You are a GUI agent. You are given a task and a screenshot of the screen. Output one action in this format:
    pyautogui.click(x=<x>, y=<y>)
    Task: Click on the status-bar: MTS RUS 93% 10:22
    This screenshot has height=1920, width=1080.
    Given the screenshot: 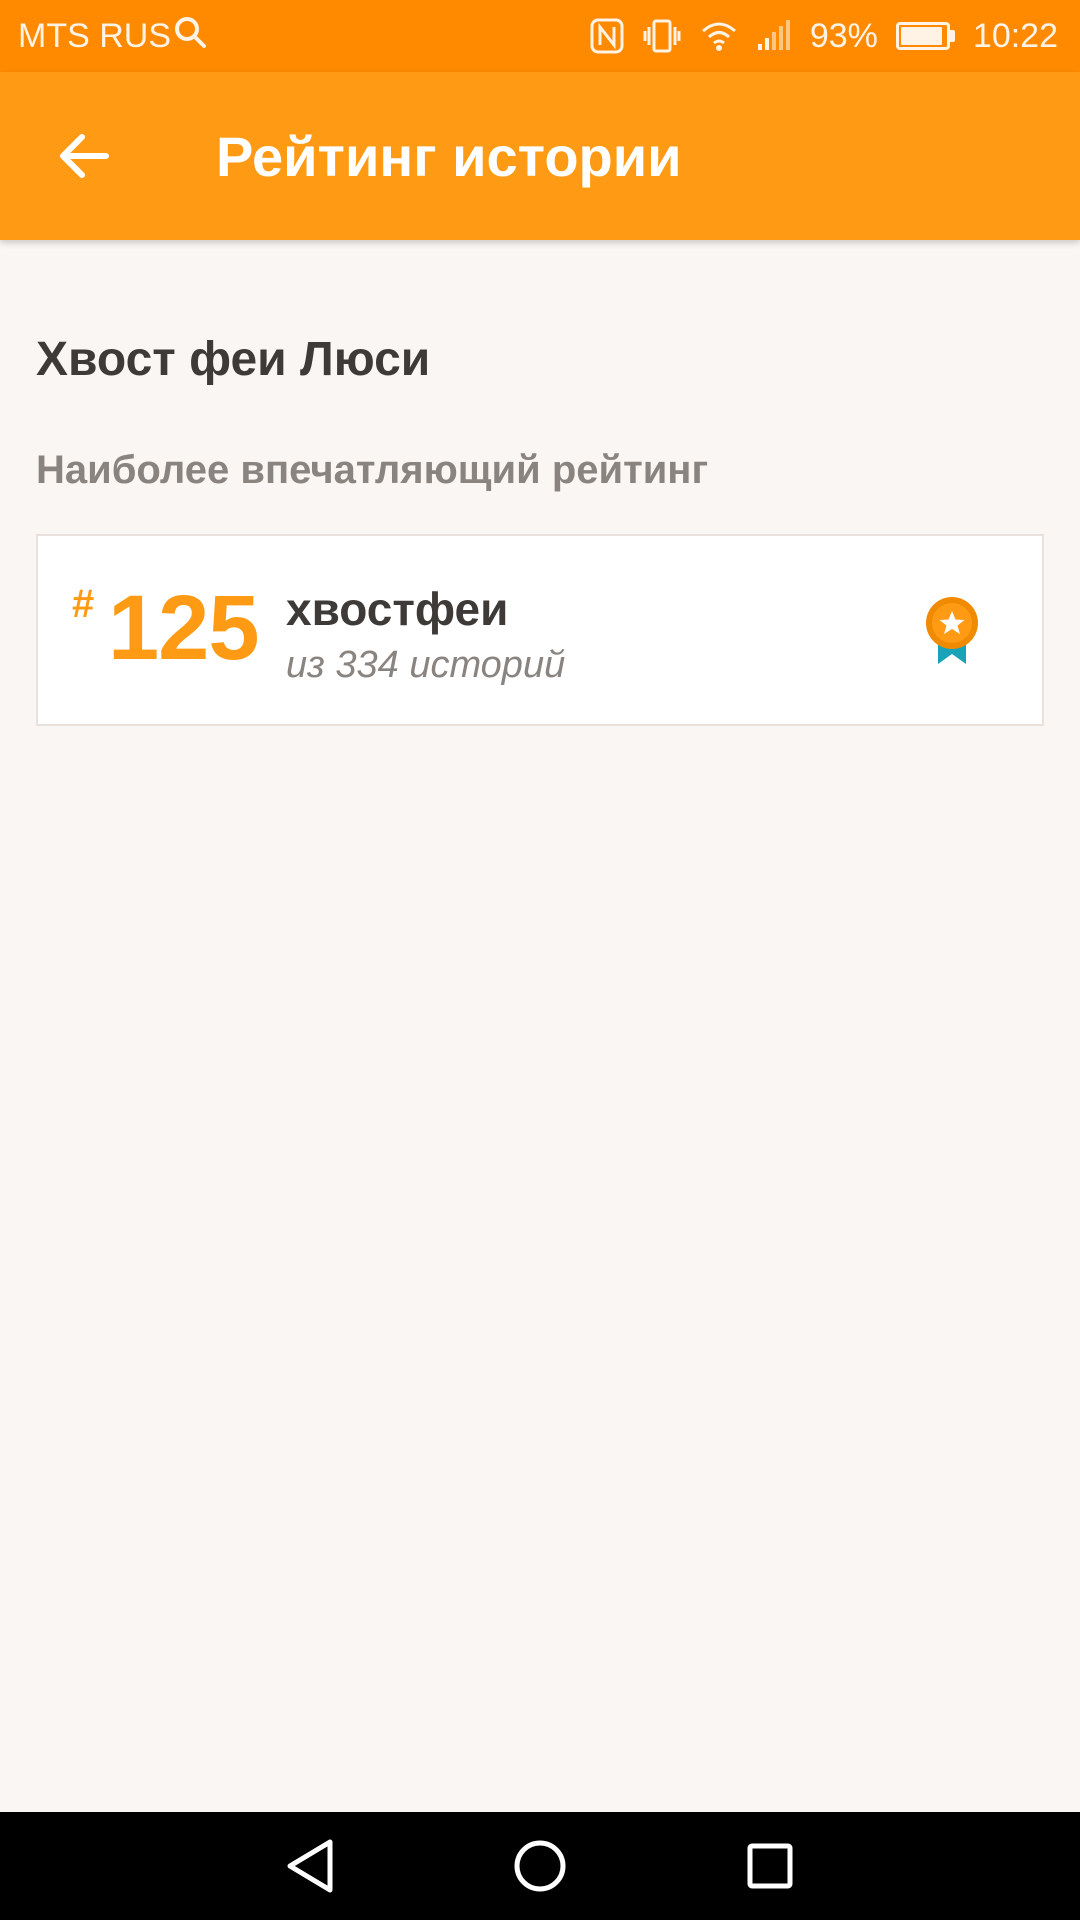 What is the action you would take?
    pyautogui.click(x=540, y=36)
    